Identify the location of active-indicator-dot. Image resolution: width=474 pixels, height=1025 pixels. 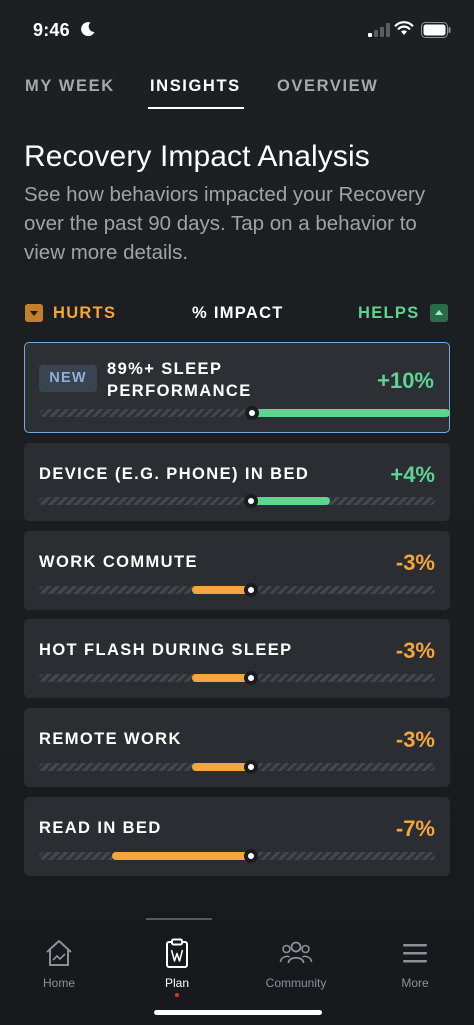
(177, 995).